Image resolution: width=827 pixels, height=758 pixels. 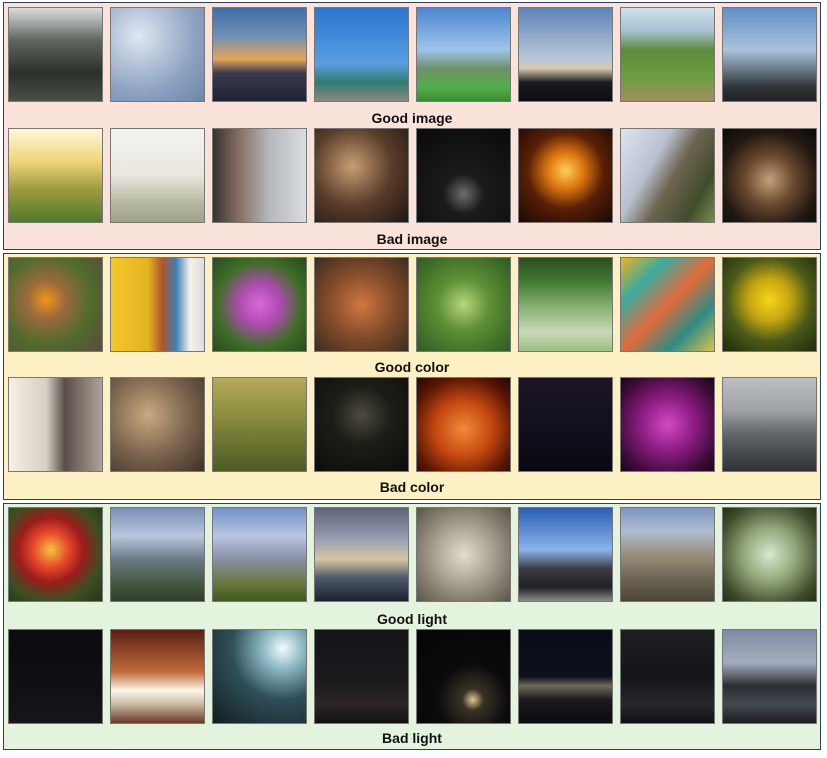 I want to click on overexposed-tree-thumbnail, so click(x=55, y=175).